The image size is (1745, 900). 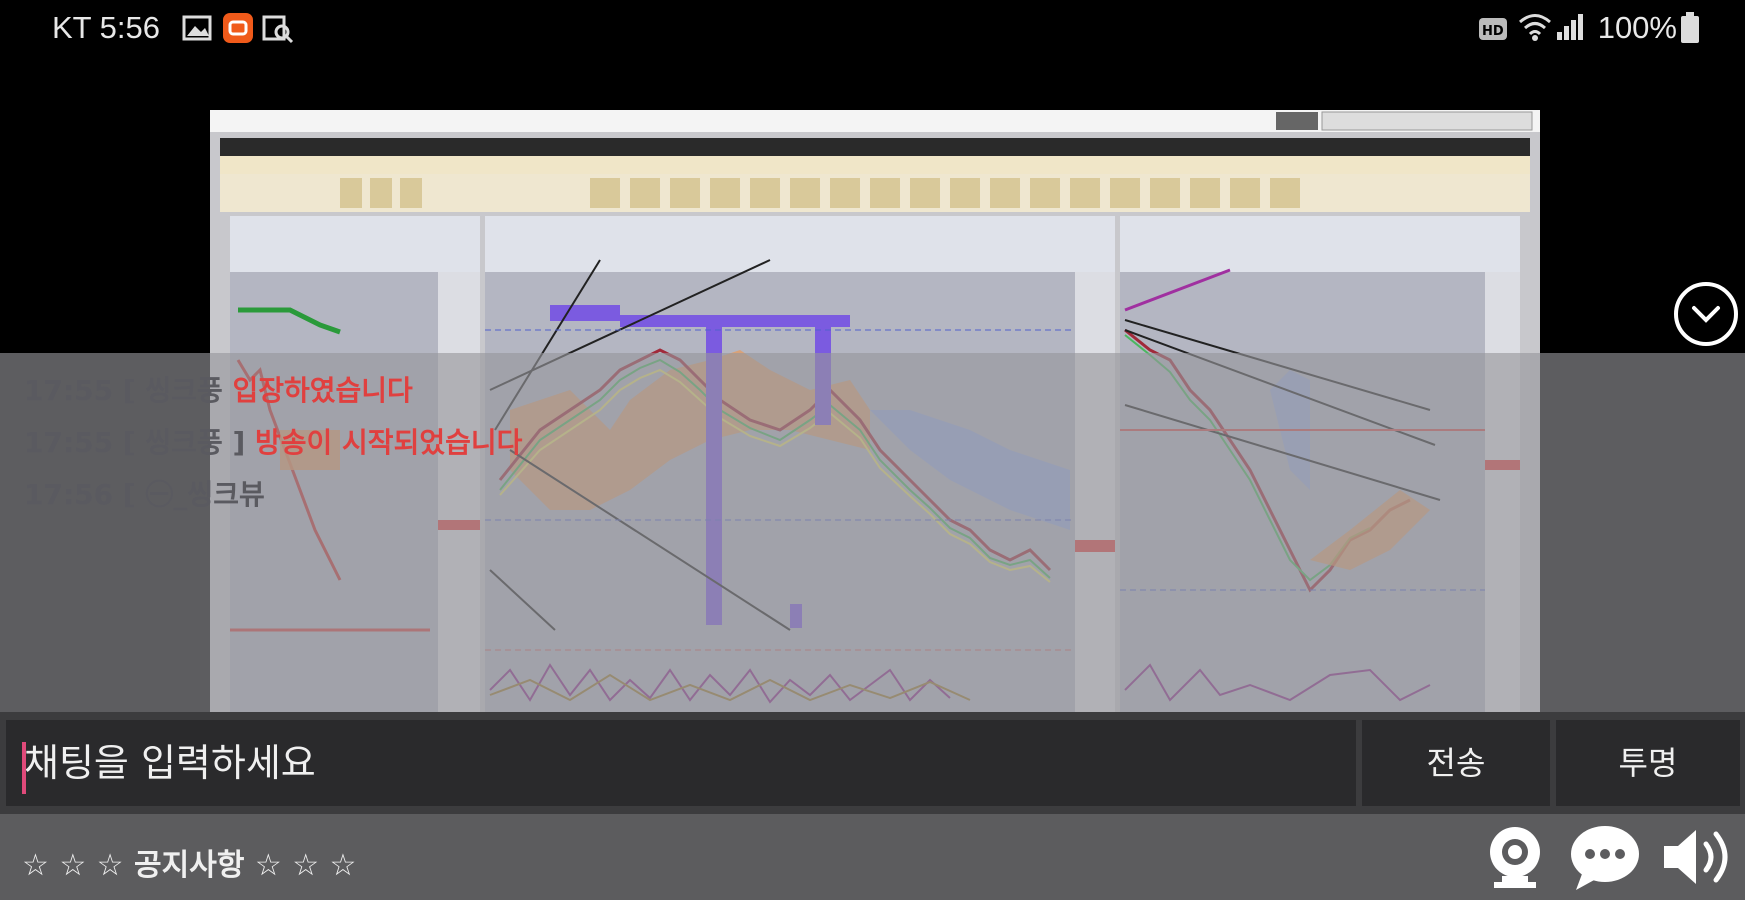 What do you see at coordinates (872, 29) in the screenshot?
I see `status-bar: KT 5:56 HD 100%` at bounding box center [872, 29].